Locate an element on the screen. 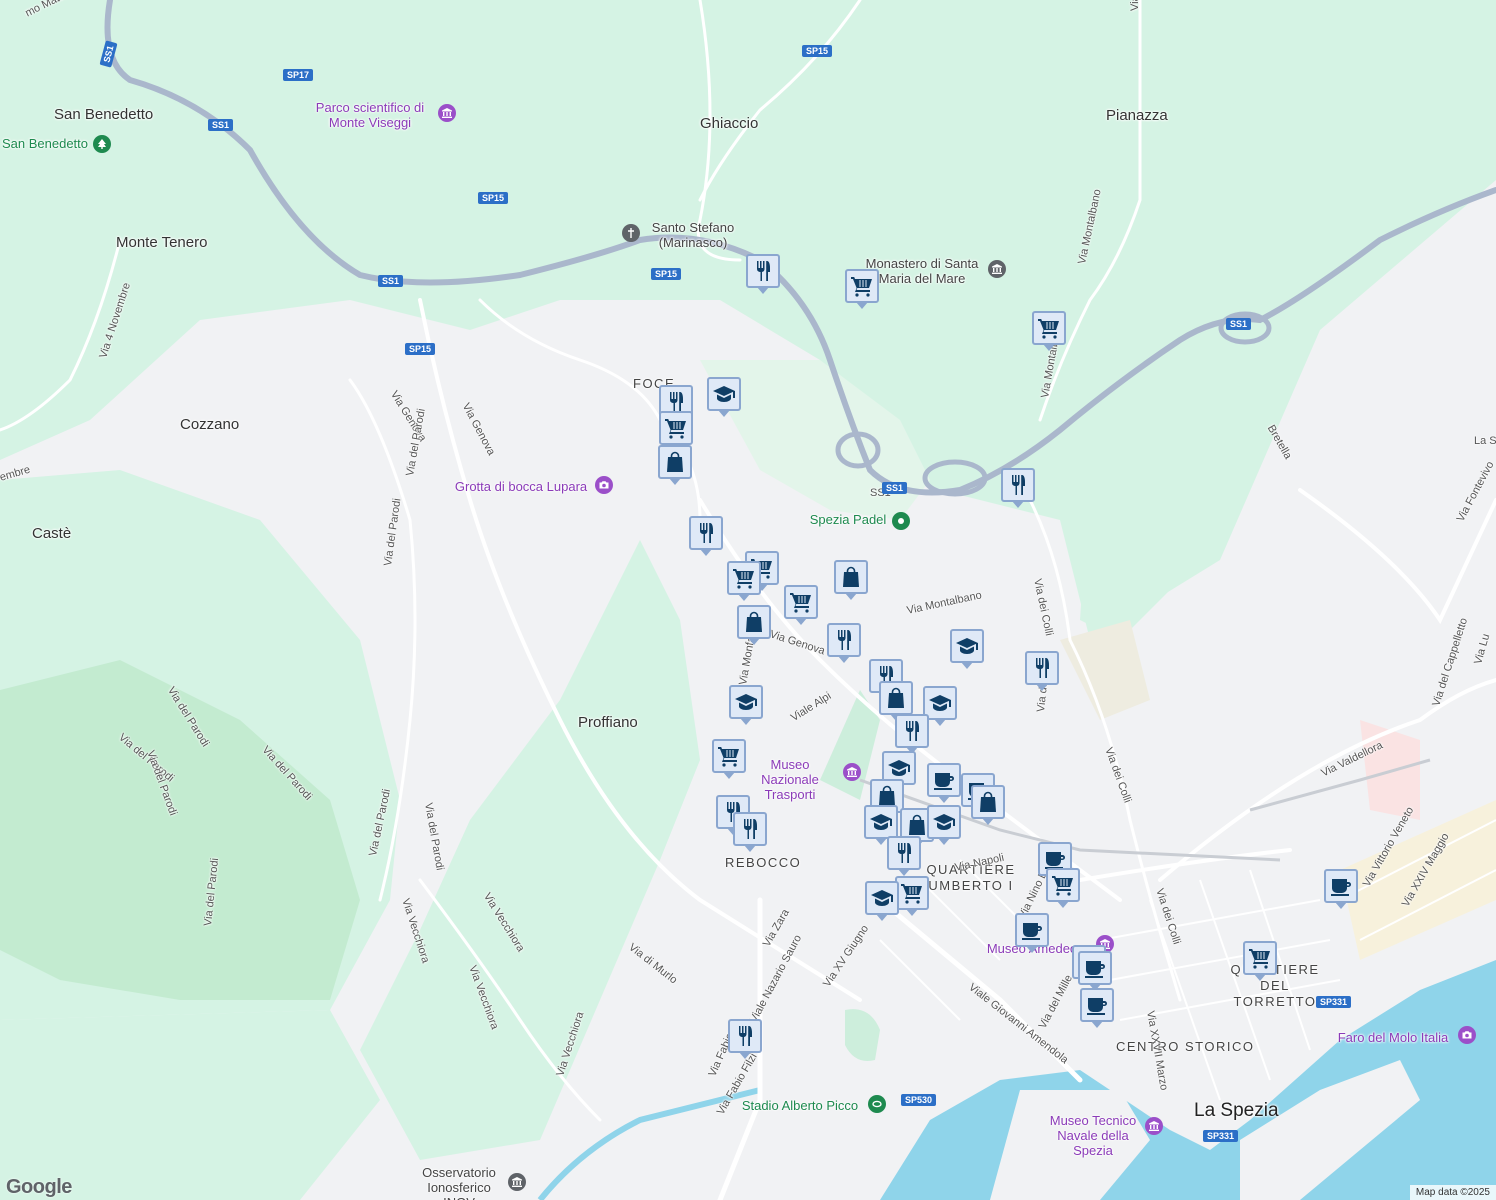 The image size is (1496, 1200). poi-label: Santo Stefano (Marinasco) is located at coordinates (693, 235).